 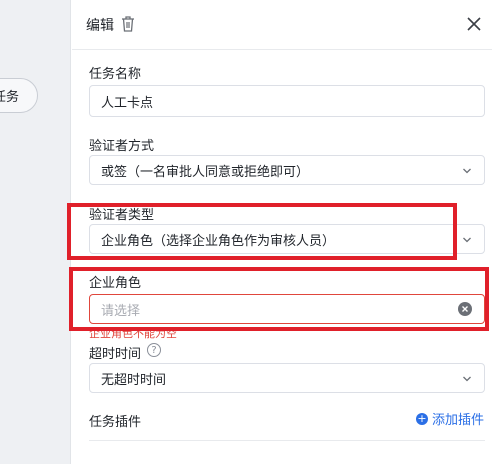 I want to click on drawer-title: 编辑, so click(x=100, y=26).